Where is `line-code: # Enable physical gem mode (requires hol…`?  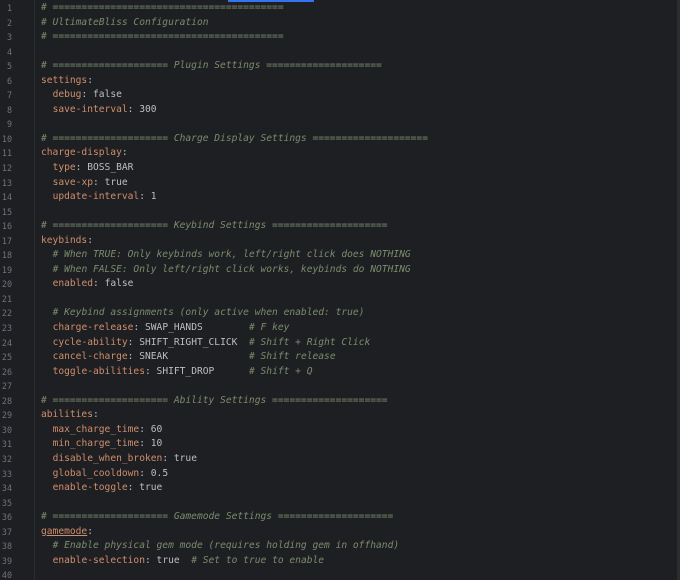
line-code: # Enable physical gem mode (requires hol… is located at coordinates (220, 546).